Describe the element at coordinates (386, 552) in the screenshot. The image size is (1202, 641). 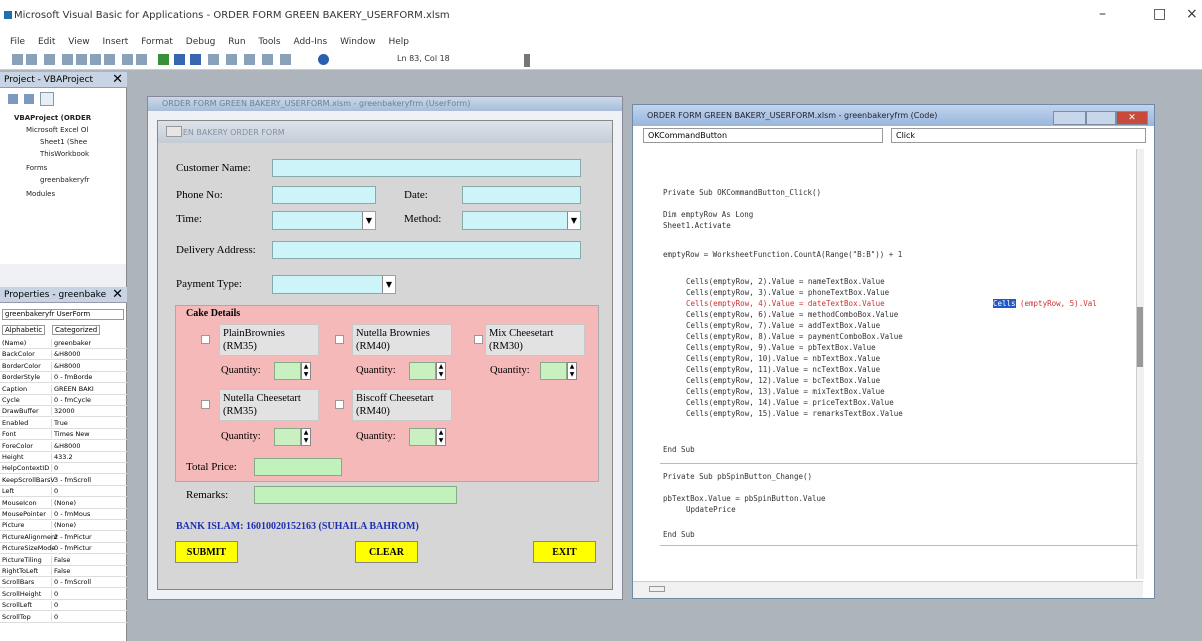
I see `clear-button: CLEAR` at that location.